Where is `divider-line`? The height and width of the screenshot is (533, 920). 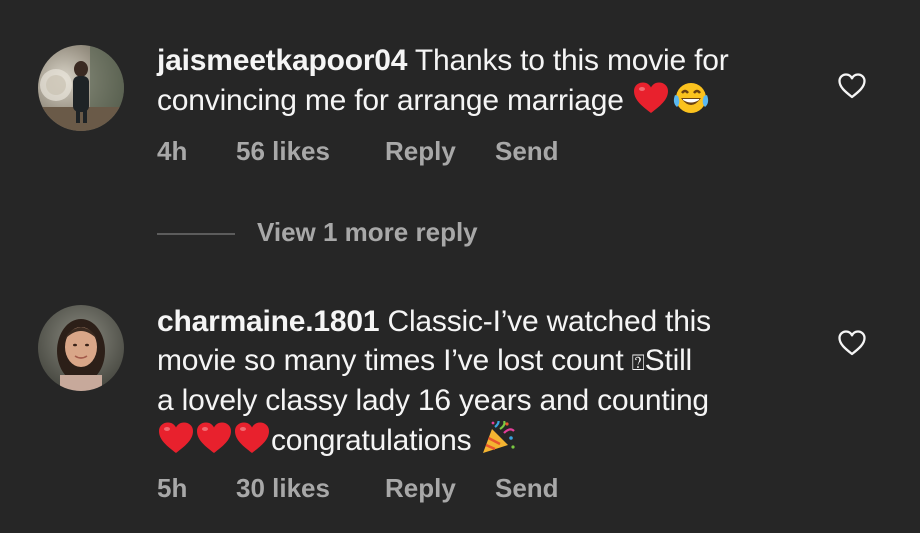 divider-line is located at coordinates (196, 234).